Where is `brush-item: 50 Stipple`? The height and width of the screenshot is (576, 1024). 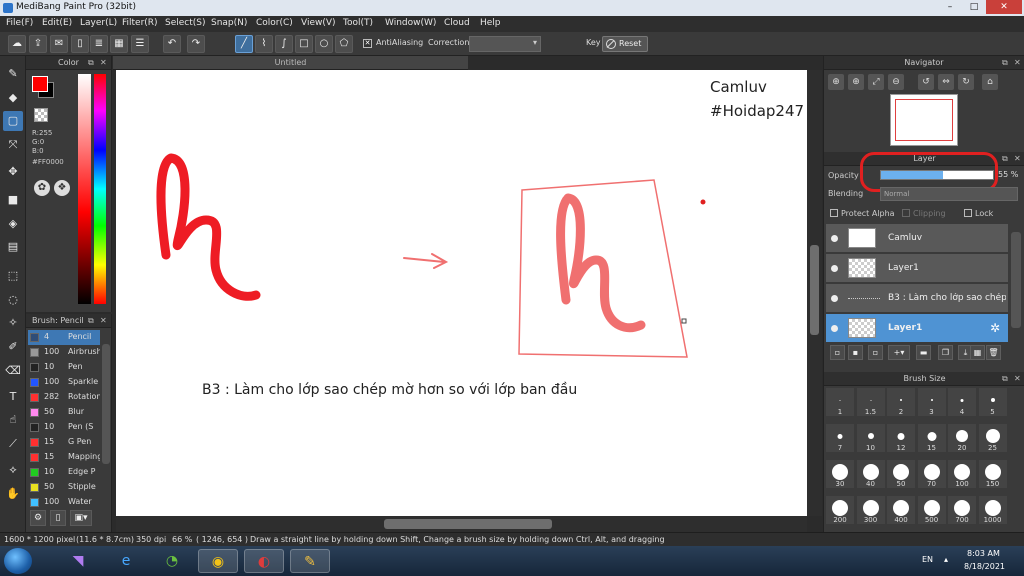 brush-item: 50 Stipple is located at coordinates (64, 487).